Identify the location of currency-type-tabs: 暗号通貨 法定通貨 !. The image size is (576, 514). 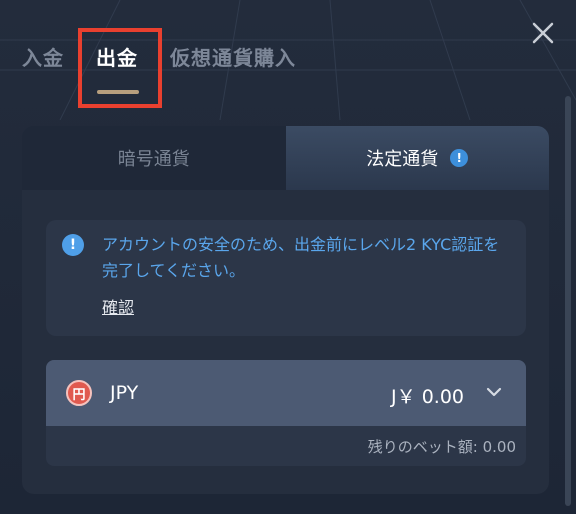
(285, 158).